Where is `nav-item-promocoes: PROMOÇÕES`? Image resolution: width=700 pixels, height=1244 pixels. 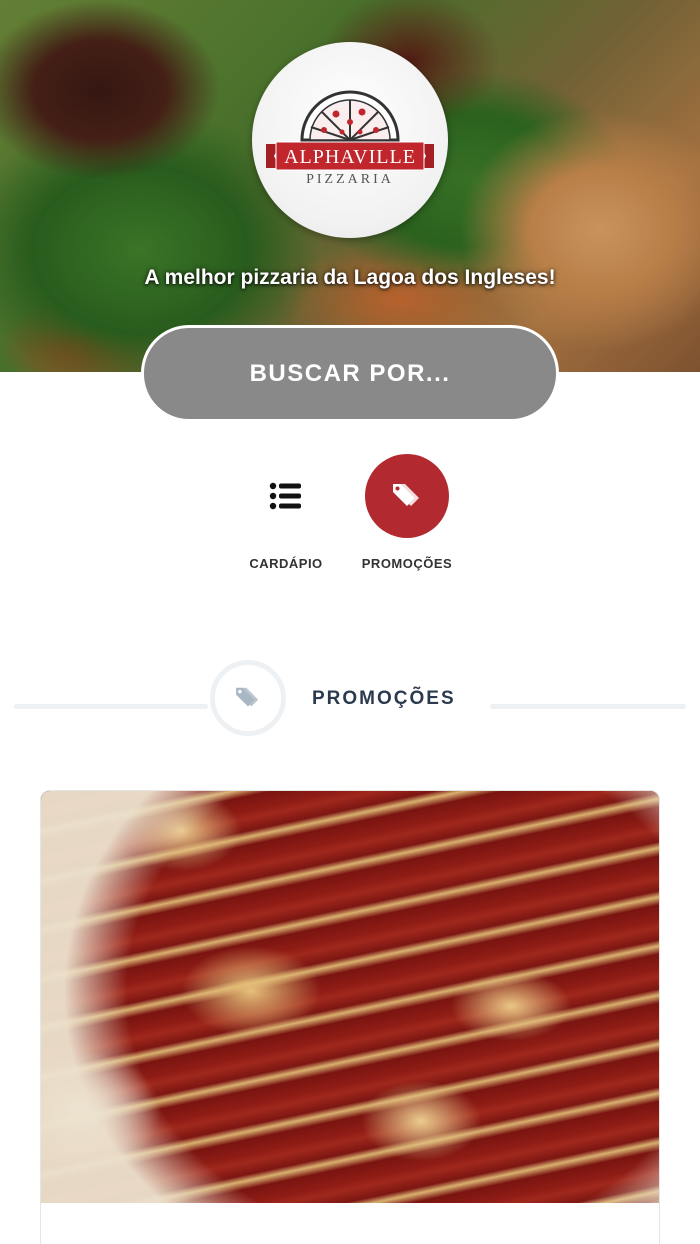
nav-item-promocoes: PROMOÇÕES is located at coordinates (407, 512).